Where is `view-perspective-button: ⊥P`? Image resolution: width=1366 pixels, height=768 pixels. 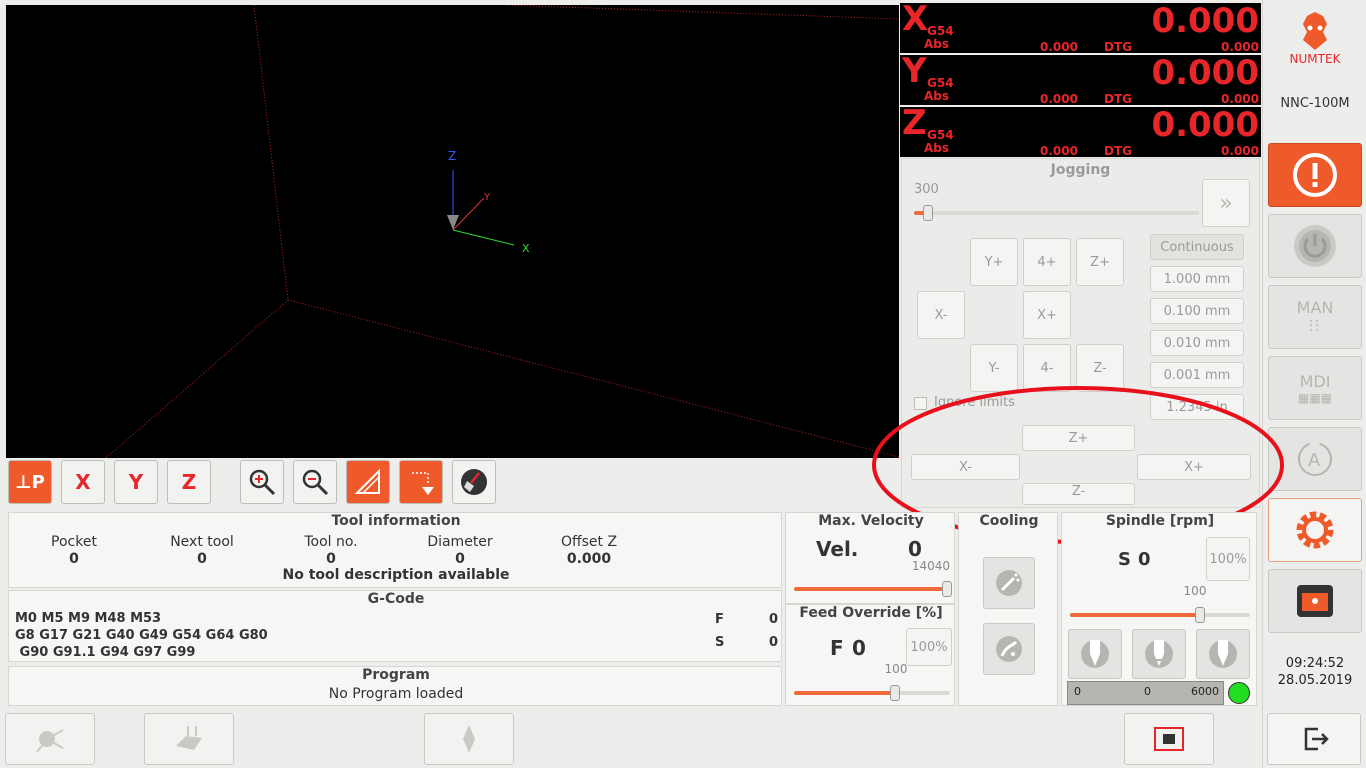 view-perspective-button: ⊥P is located at coordinates (30, 482).